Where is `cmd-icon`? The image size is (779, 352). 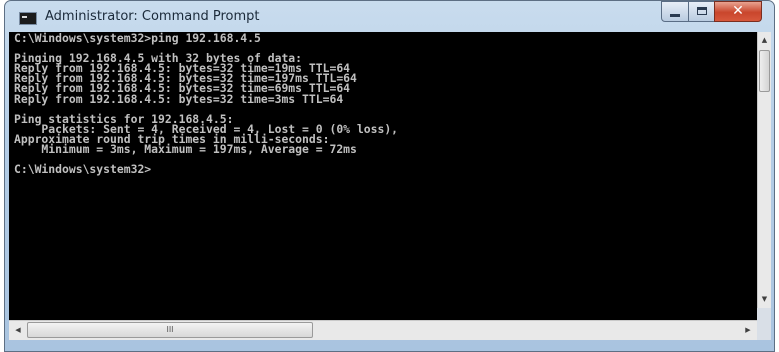
cmd-icon is located at coordinates (28, 18).